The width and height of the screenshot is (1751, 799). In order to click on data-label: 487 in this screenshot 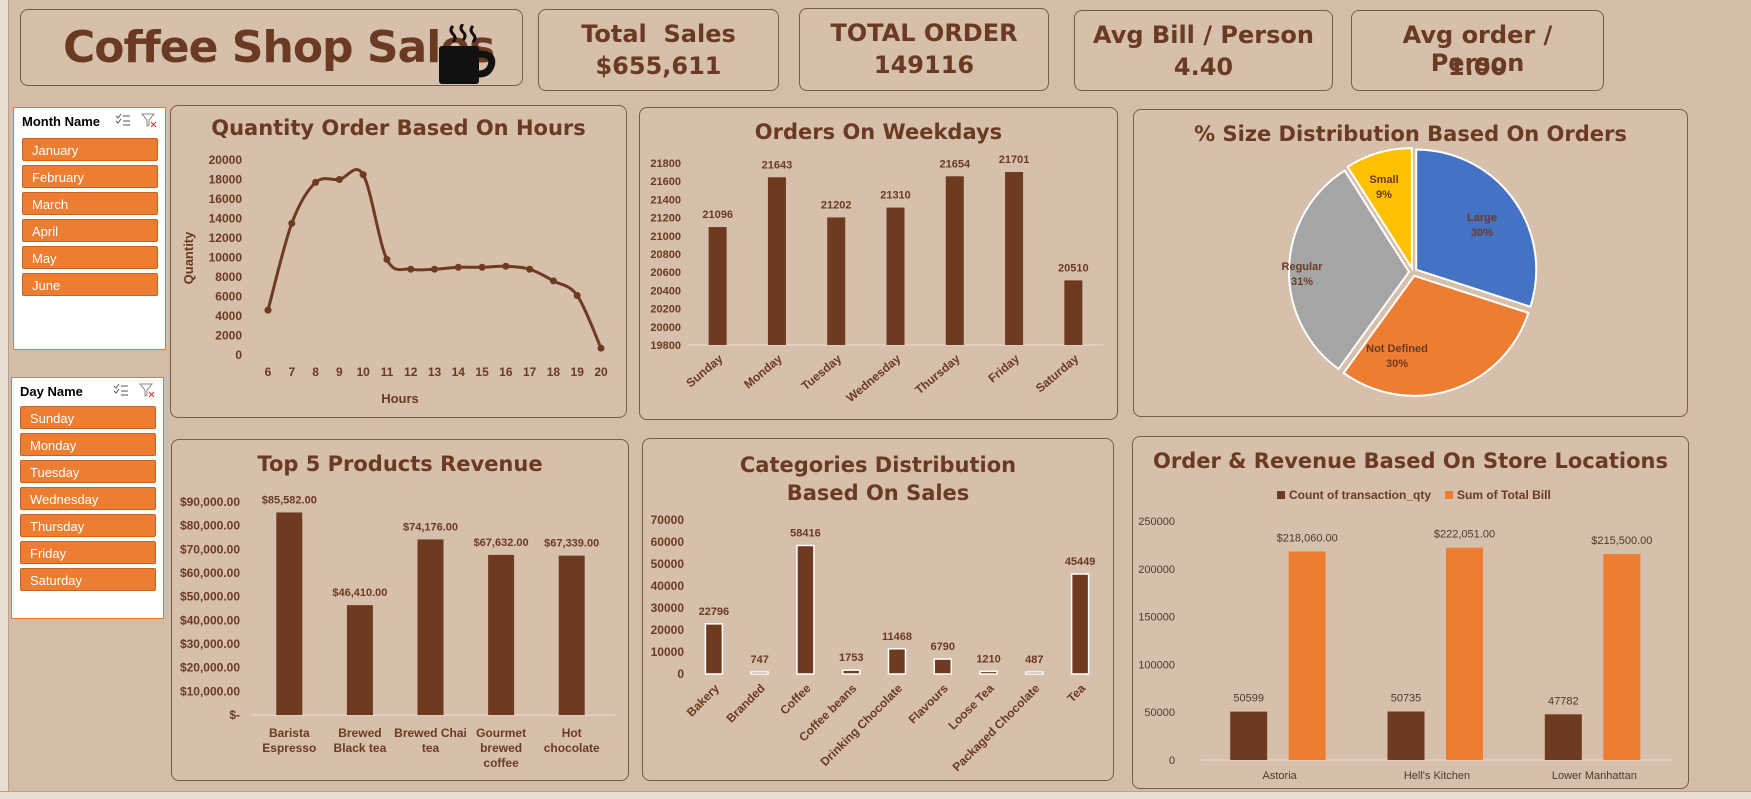, I will do `click(1034, 660)`.